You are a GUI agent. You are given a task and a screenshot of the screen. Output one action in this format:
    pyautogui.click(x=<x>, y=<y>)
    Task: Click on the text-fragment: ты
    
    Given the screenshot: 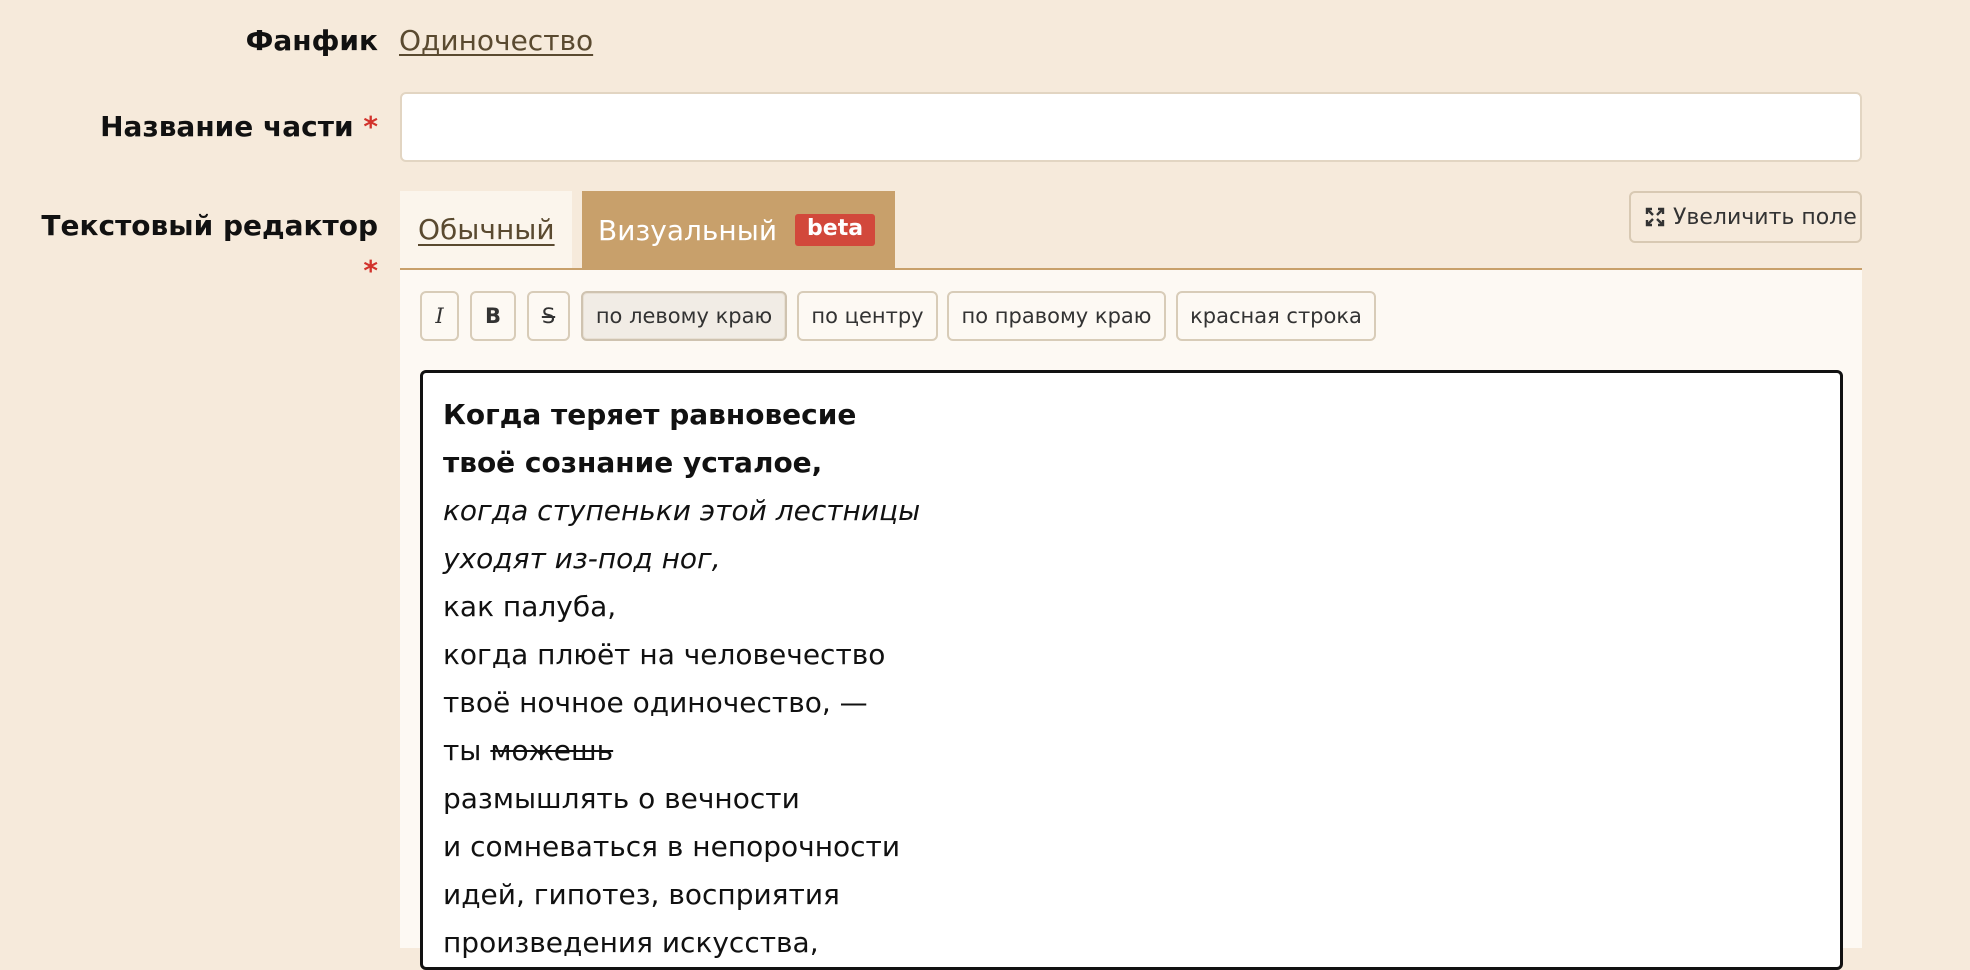 What is the action you would take?
    pyautogui.click(x=467, y=750)
    